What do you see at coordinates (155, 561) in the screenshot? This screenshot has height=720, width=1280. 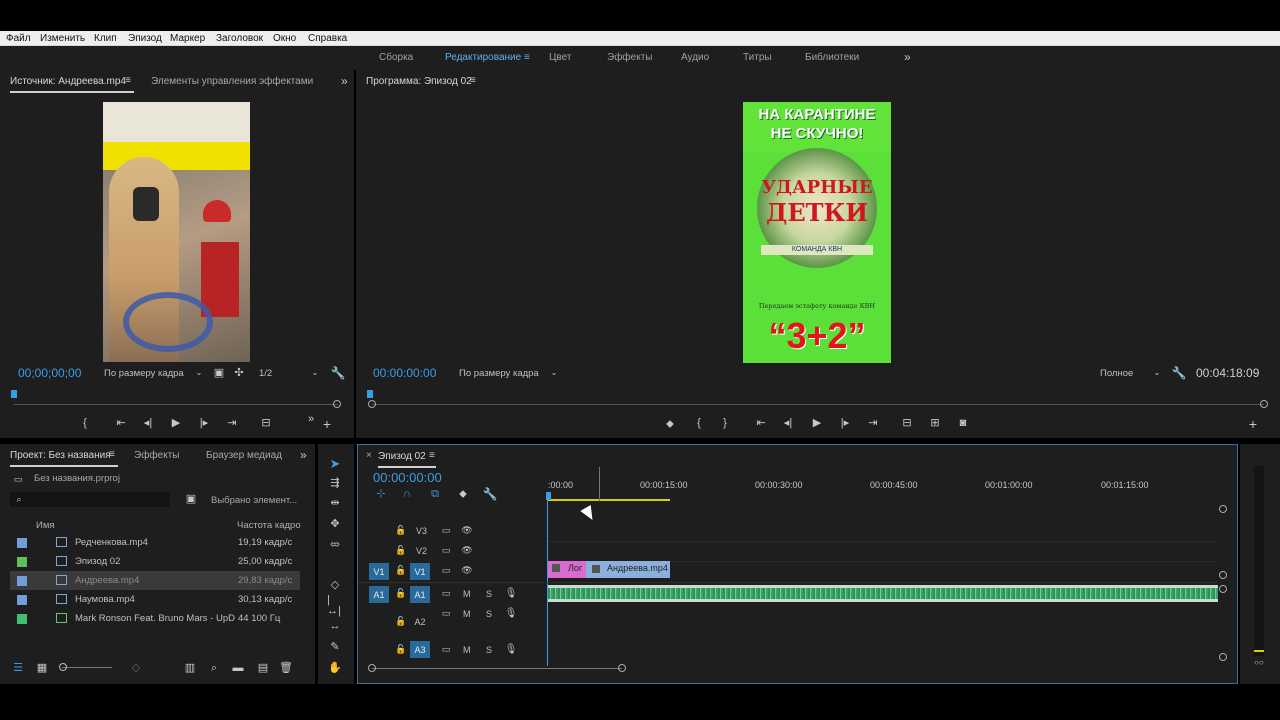 I see `list-item: Эпизод 02 25,00 кадр/с` at bounding box center [155, 561].